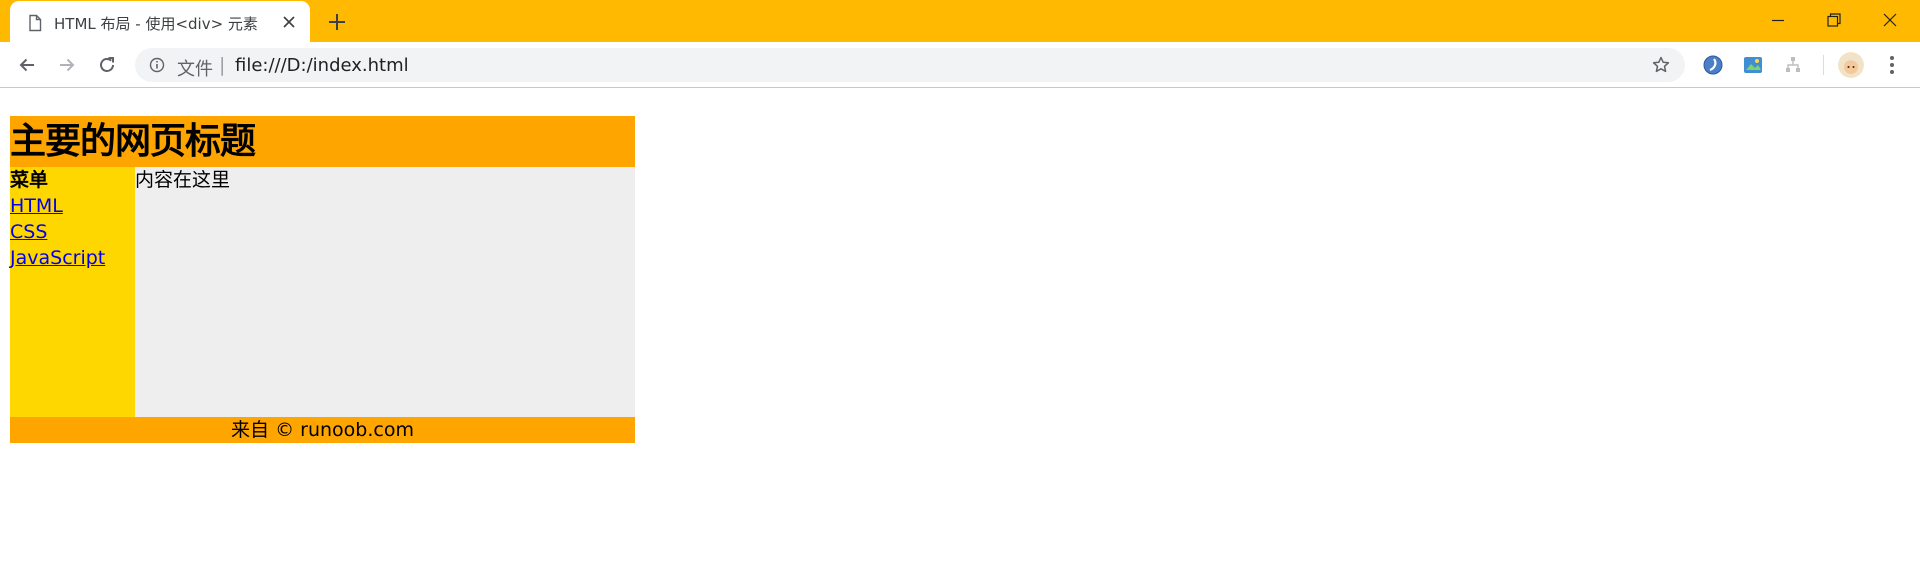 Image resolution: width=1920 pixels, height=580 pixels. What do you see at coordinates (1892, 65) in the screenshot?
I see `more-vertical-icon` at bounding box center [1892, 65].